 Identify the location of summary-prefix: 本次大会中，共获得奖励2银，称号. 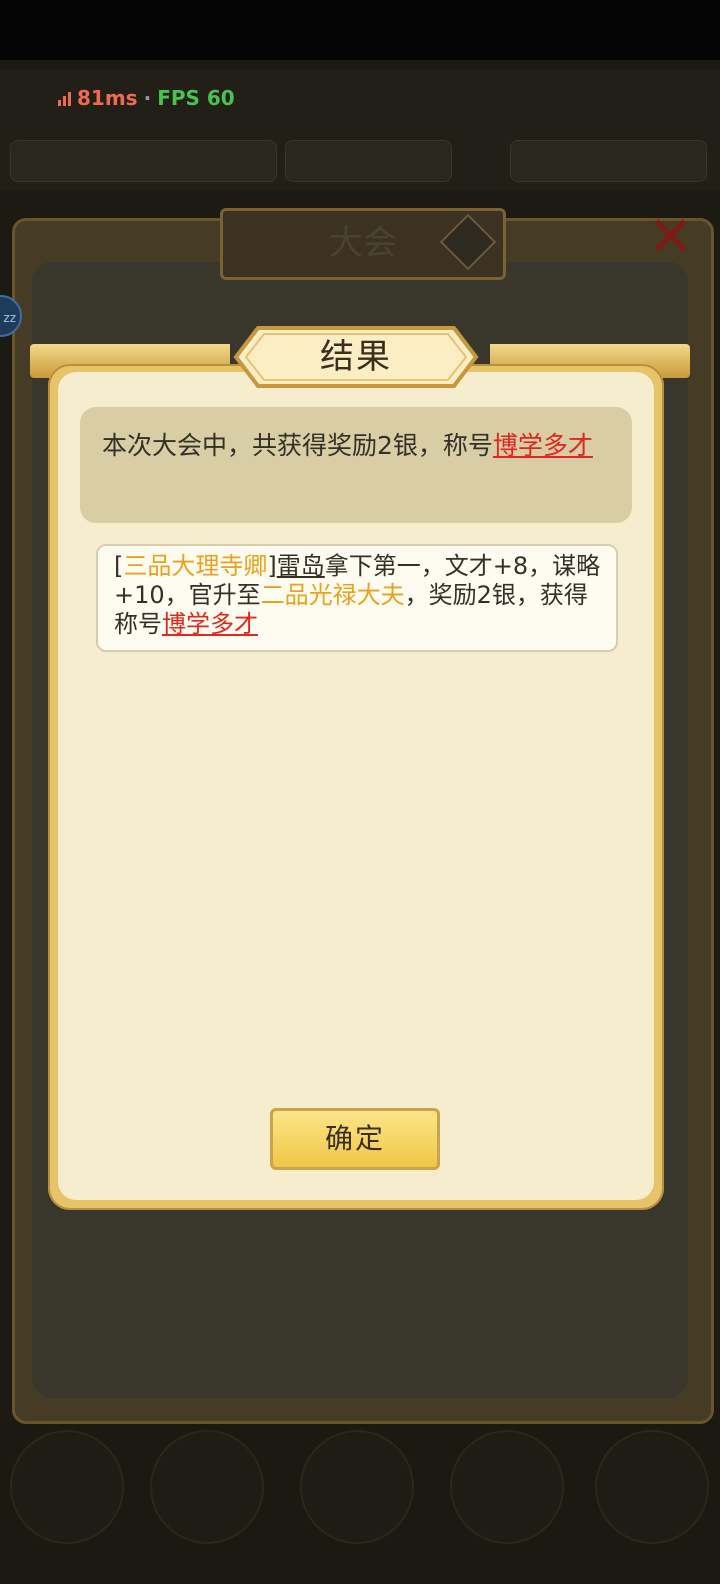
(297, 445).